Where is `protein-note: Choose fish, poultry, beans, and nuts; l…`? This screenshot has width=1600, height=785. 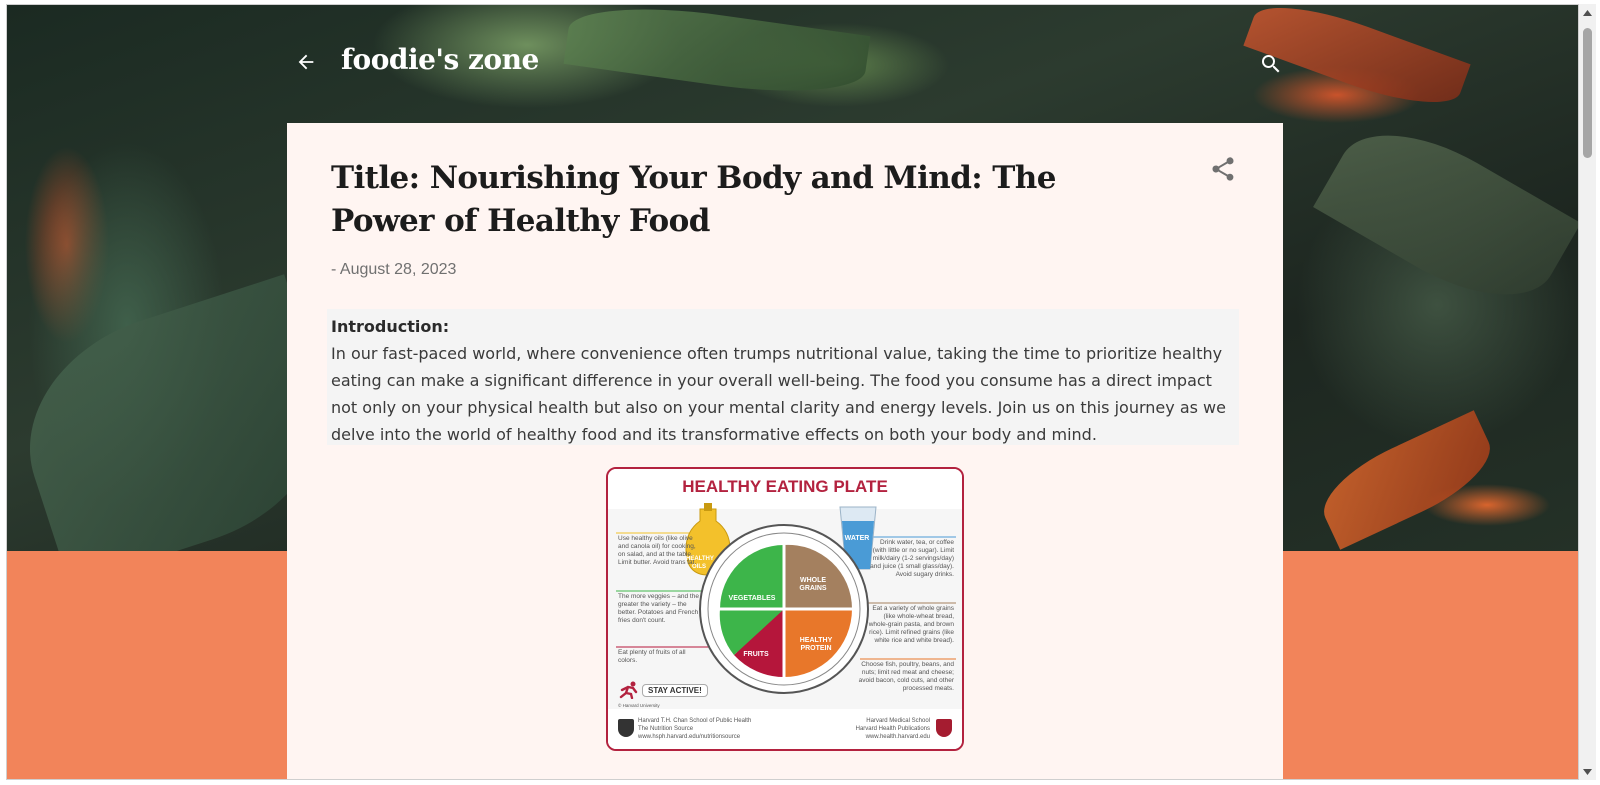
protein-note: Choose fish, poultry, beans, and nuts; l… is located at coordinates (906, 676).